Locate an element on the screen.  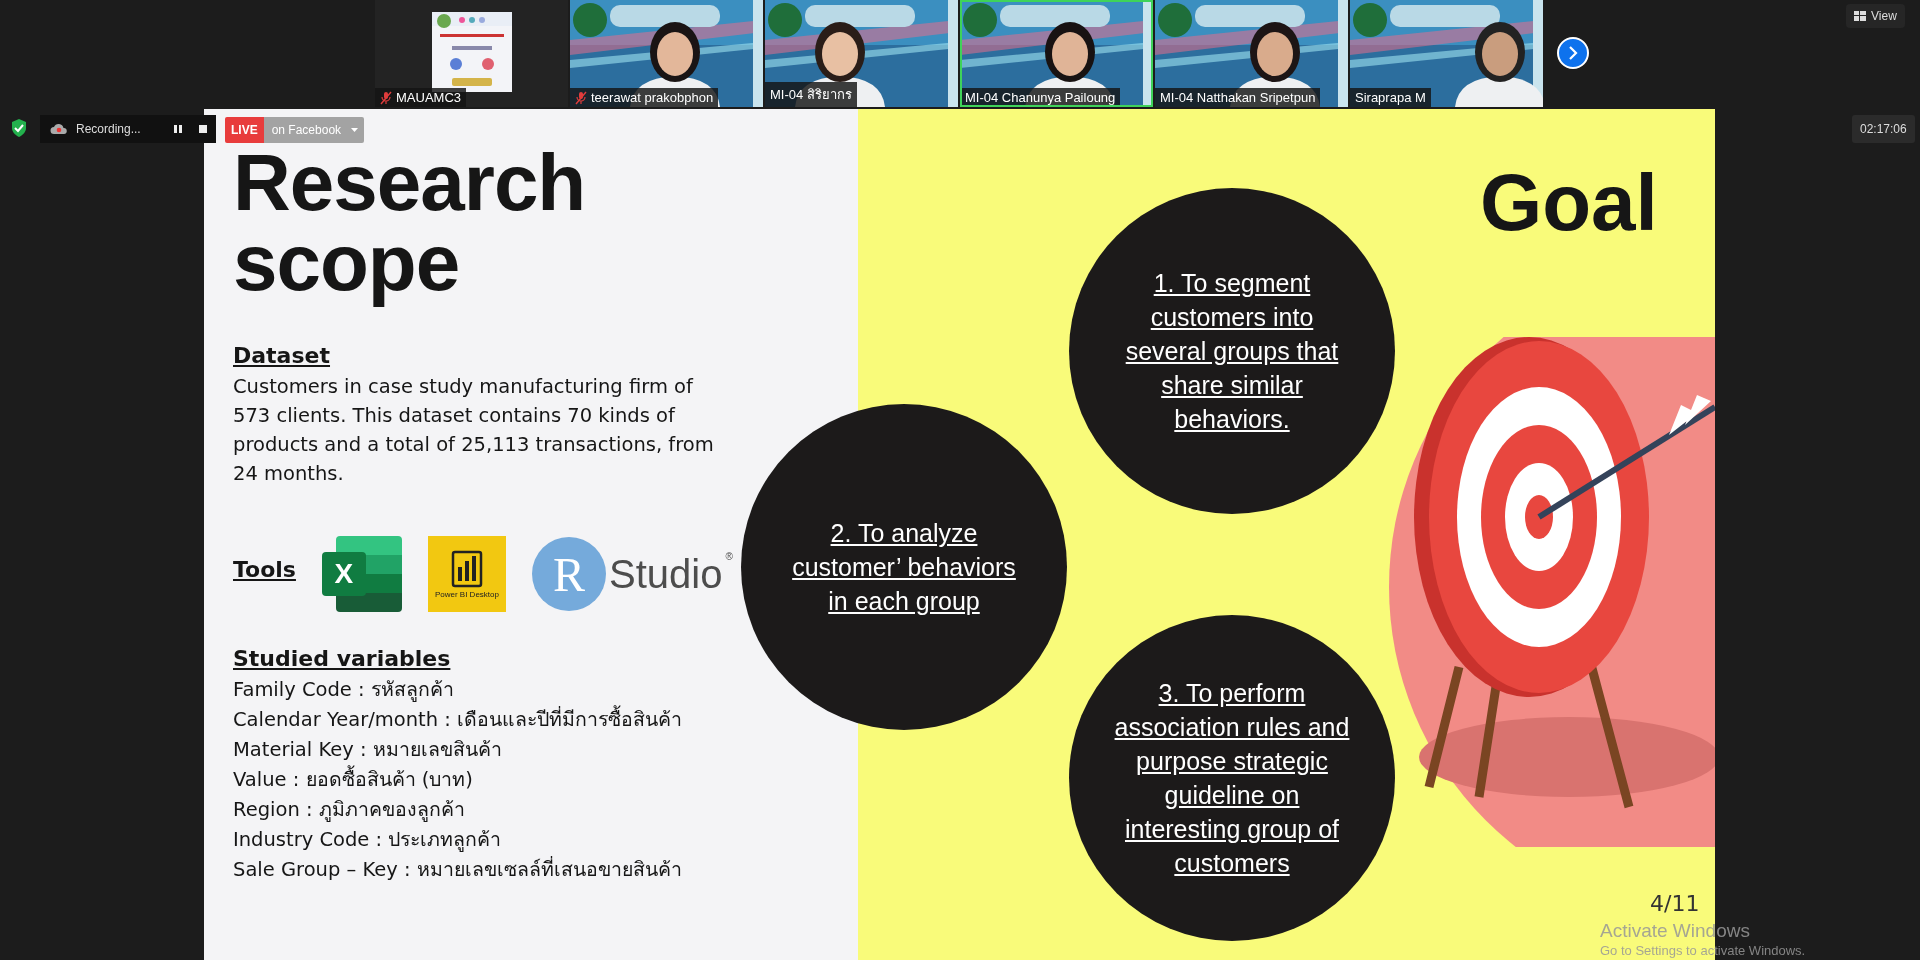
video-tile: teerawat prakobphon is located at coordinates (666, 53).